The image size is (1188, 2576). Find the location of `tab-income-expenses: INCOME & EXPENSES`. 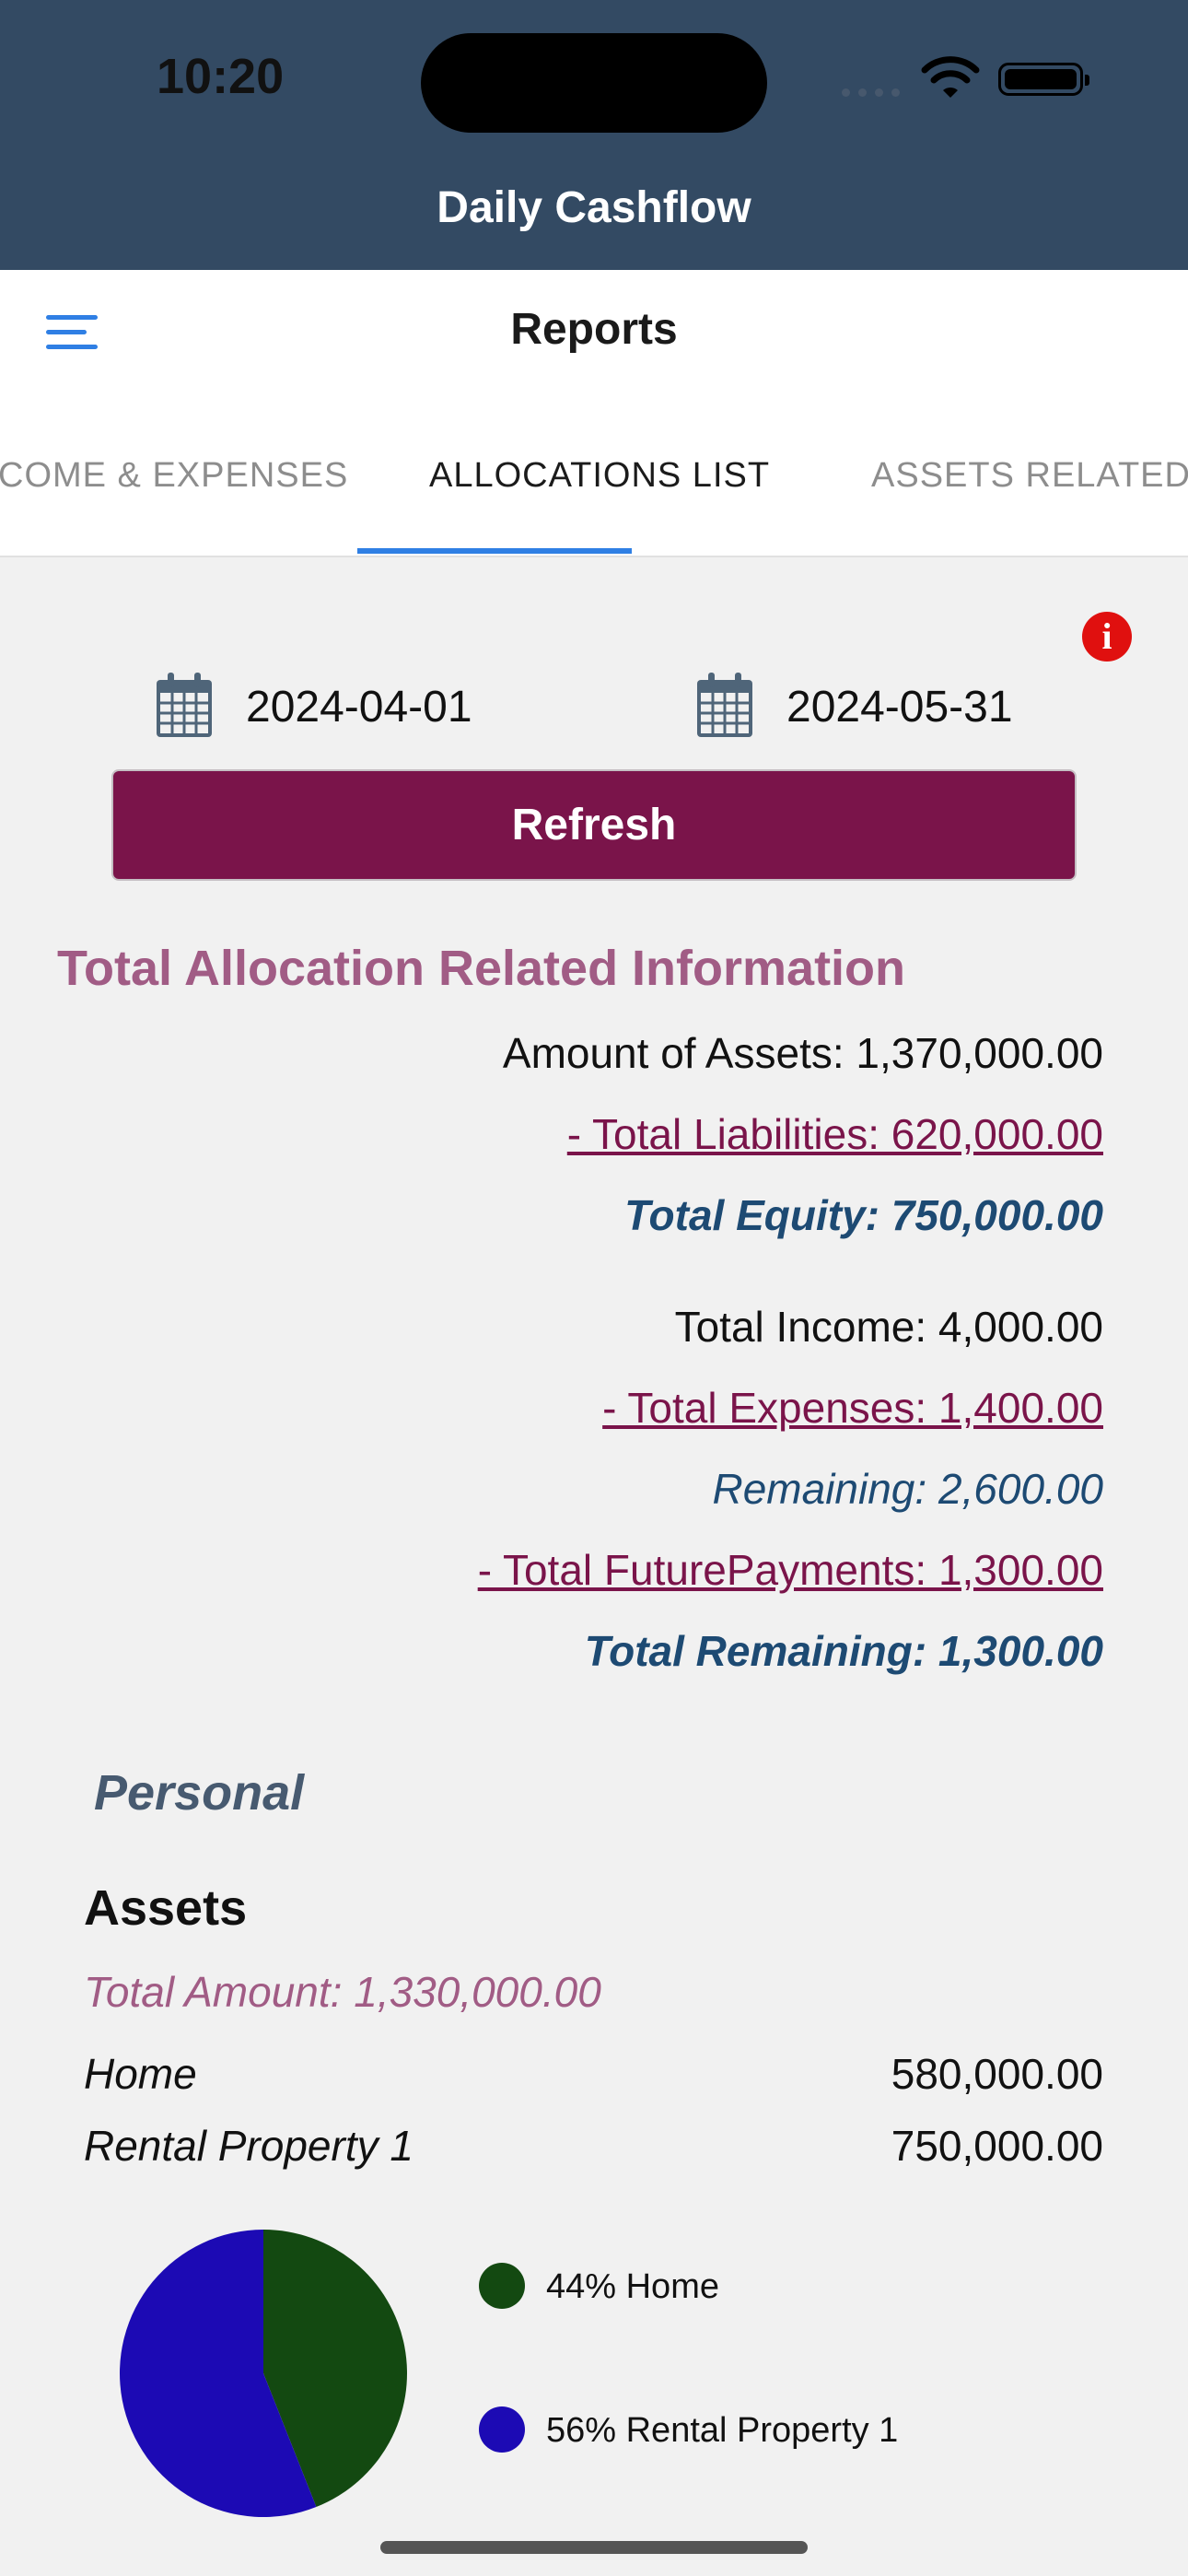

tab-income-expenses: INCOME & EXPENSES is located at coordinates (174, 476).